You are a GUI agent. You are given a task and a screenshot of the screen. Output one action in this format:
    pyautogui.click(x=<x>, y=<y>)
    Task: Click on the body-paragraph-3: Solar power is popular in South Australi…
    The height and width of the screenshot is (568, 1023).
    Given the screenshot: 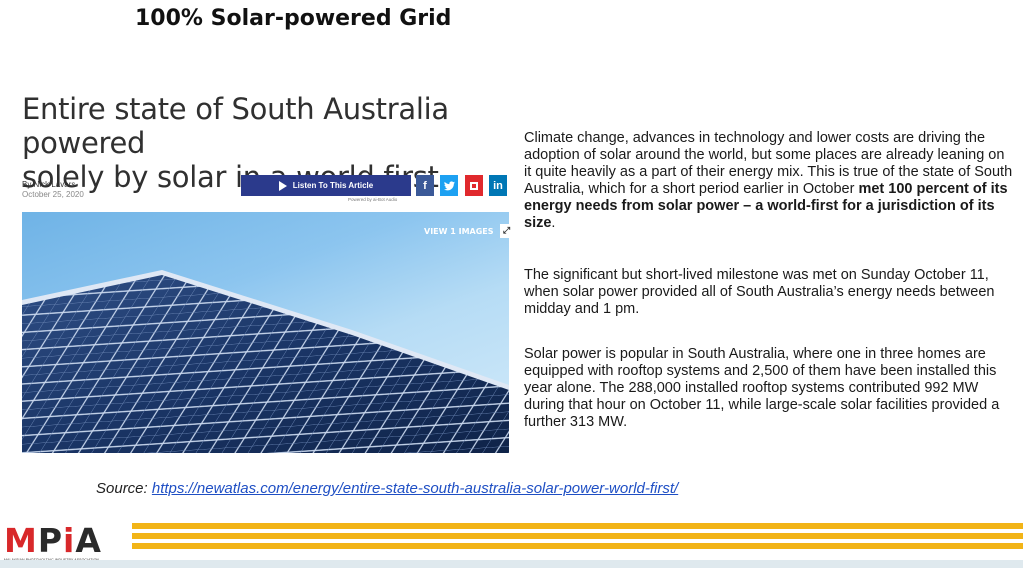 What is the action you would take?
    pyautogui.click(x=762, y=388)
    